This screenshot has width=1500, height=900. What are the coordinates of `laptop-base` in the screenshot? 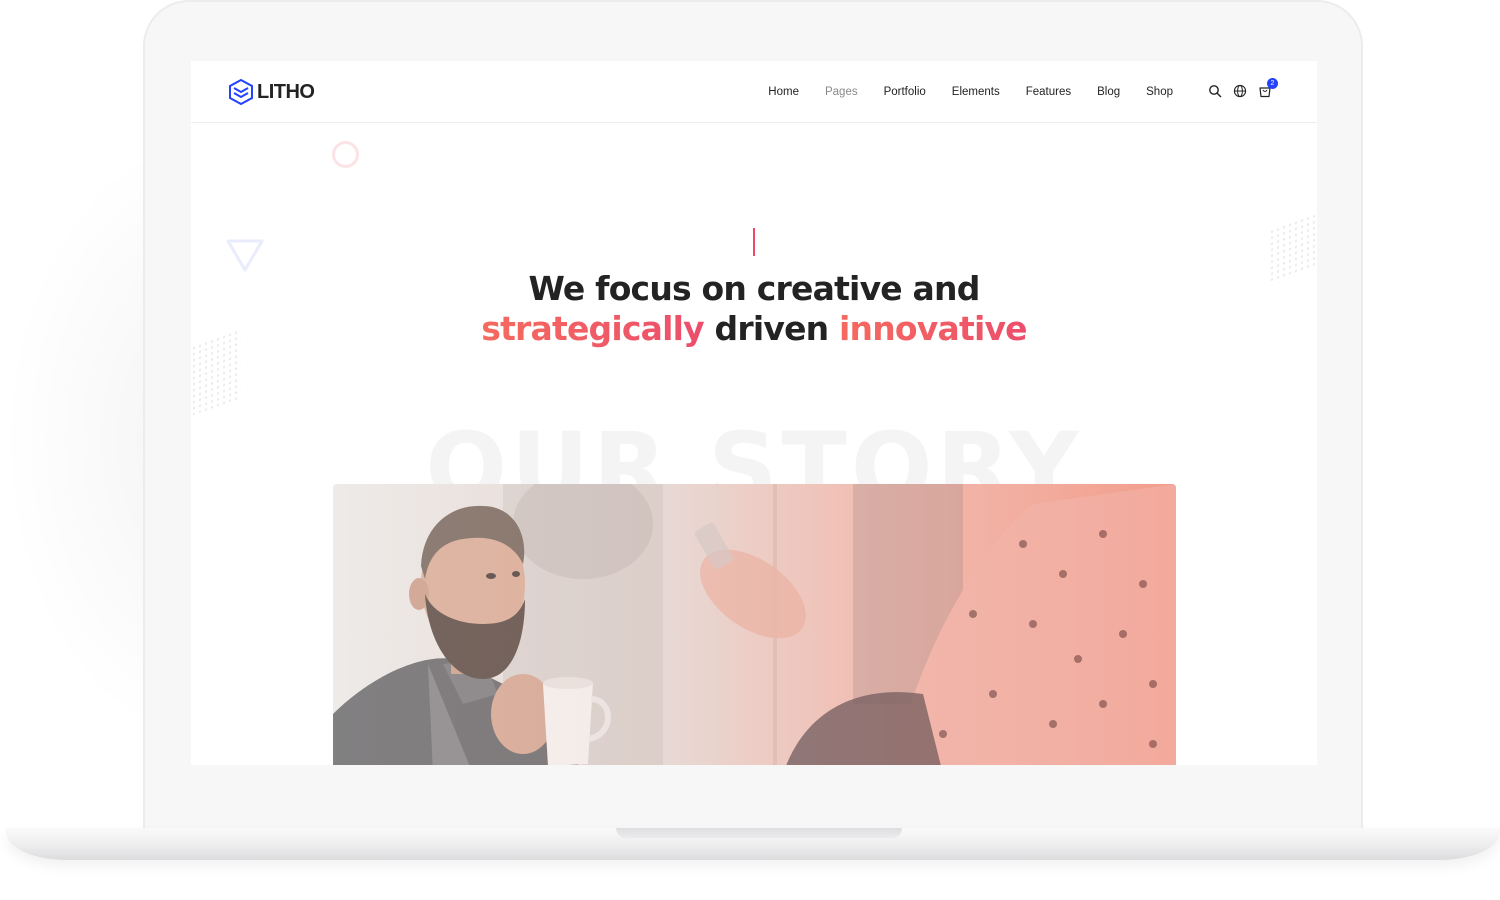 It's located at (753, 844).